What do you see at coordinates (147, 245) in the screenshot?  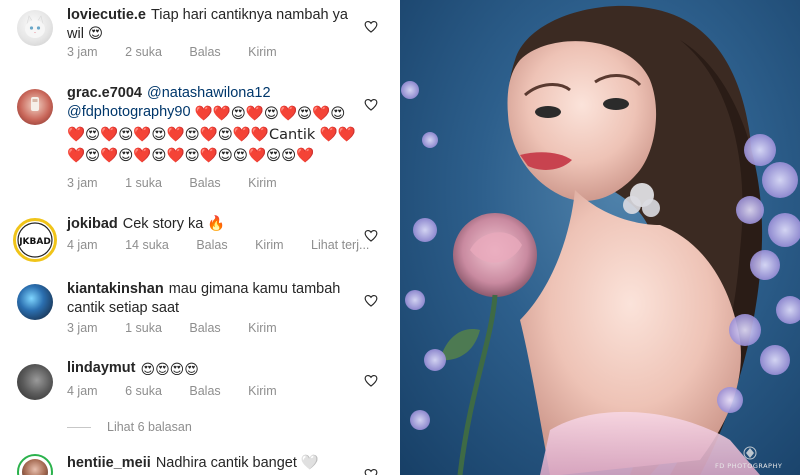 I see `comment-likes: 14 suka` at bounding box center [147, 245].